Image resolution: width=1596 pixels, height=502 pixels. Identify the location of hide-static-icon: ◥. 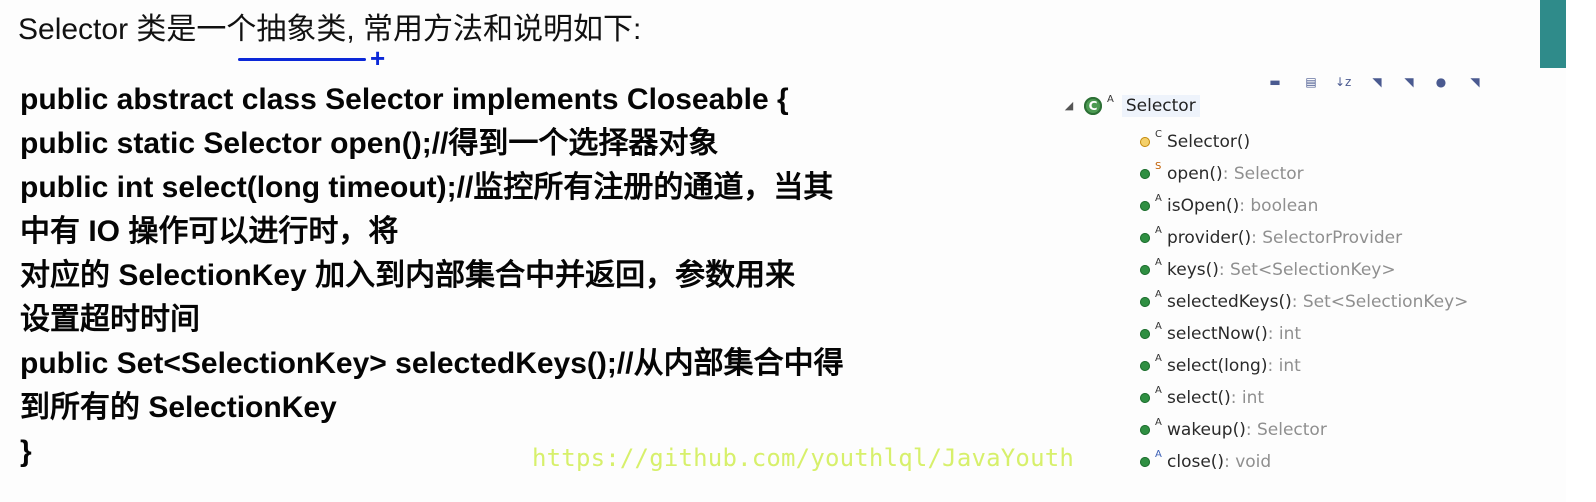
(1409, 82).